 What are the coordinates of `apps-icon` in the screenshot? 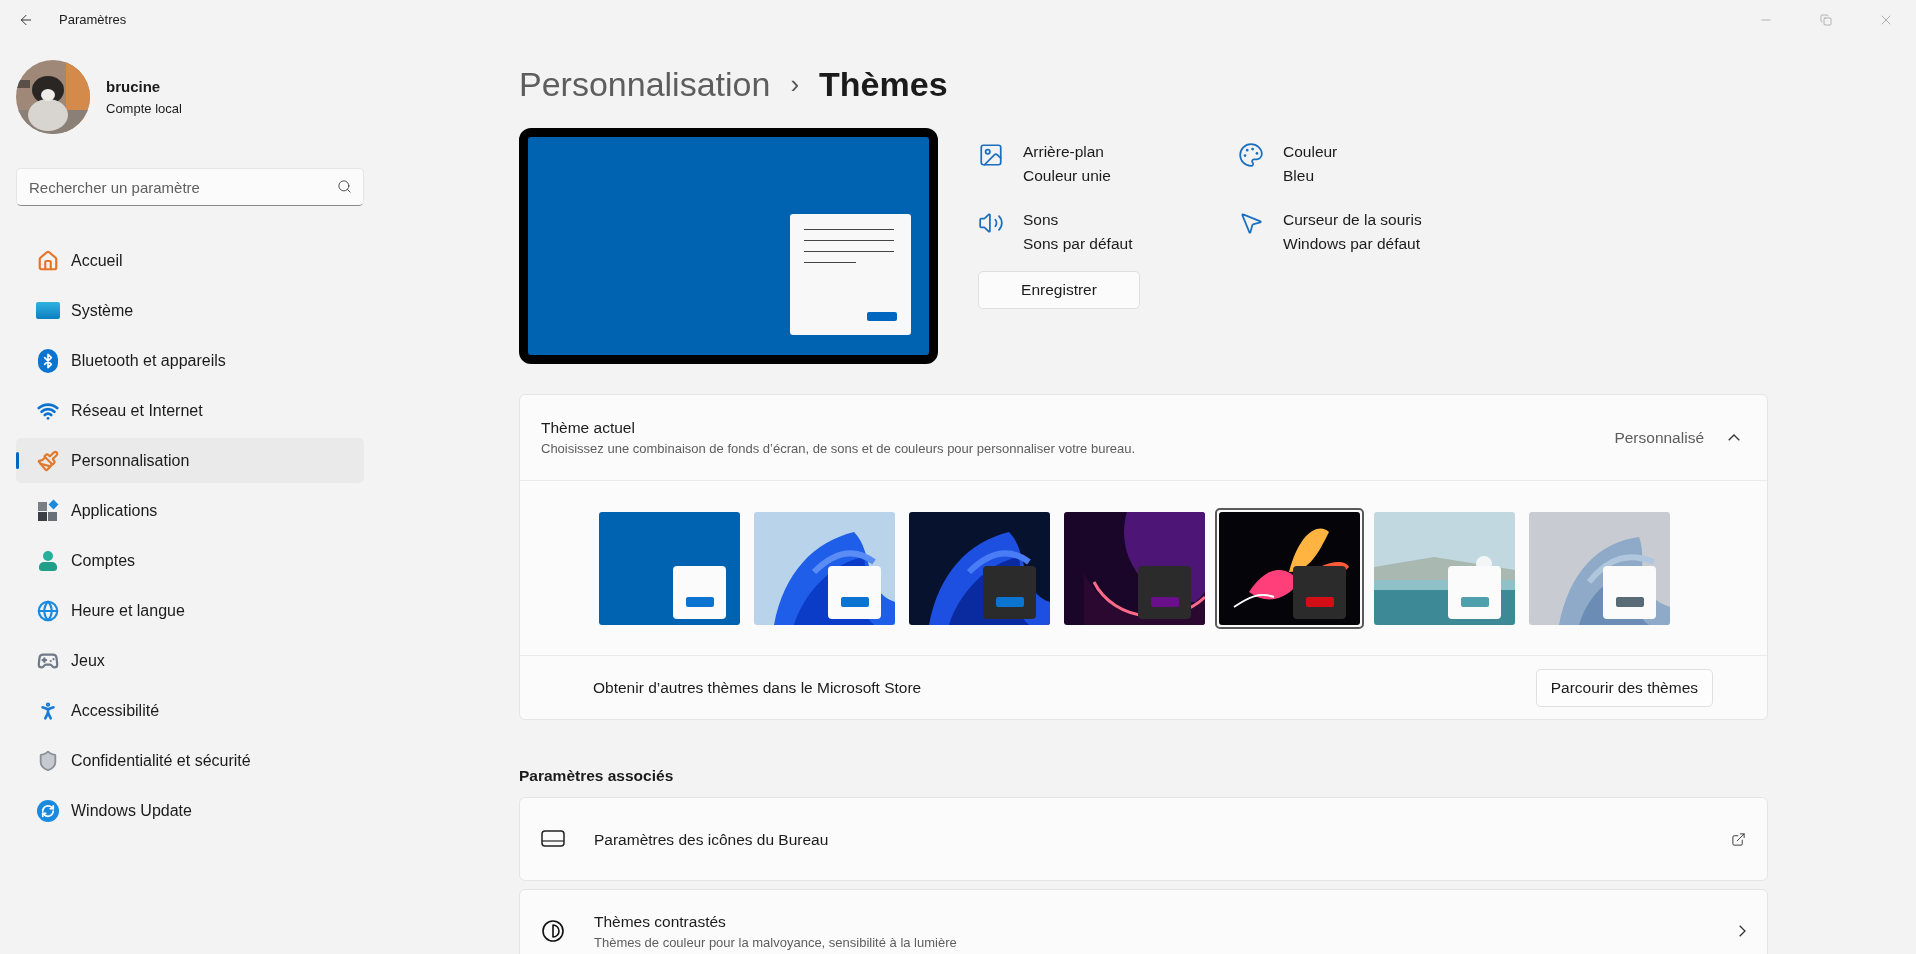 It's located at (48, 510).